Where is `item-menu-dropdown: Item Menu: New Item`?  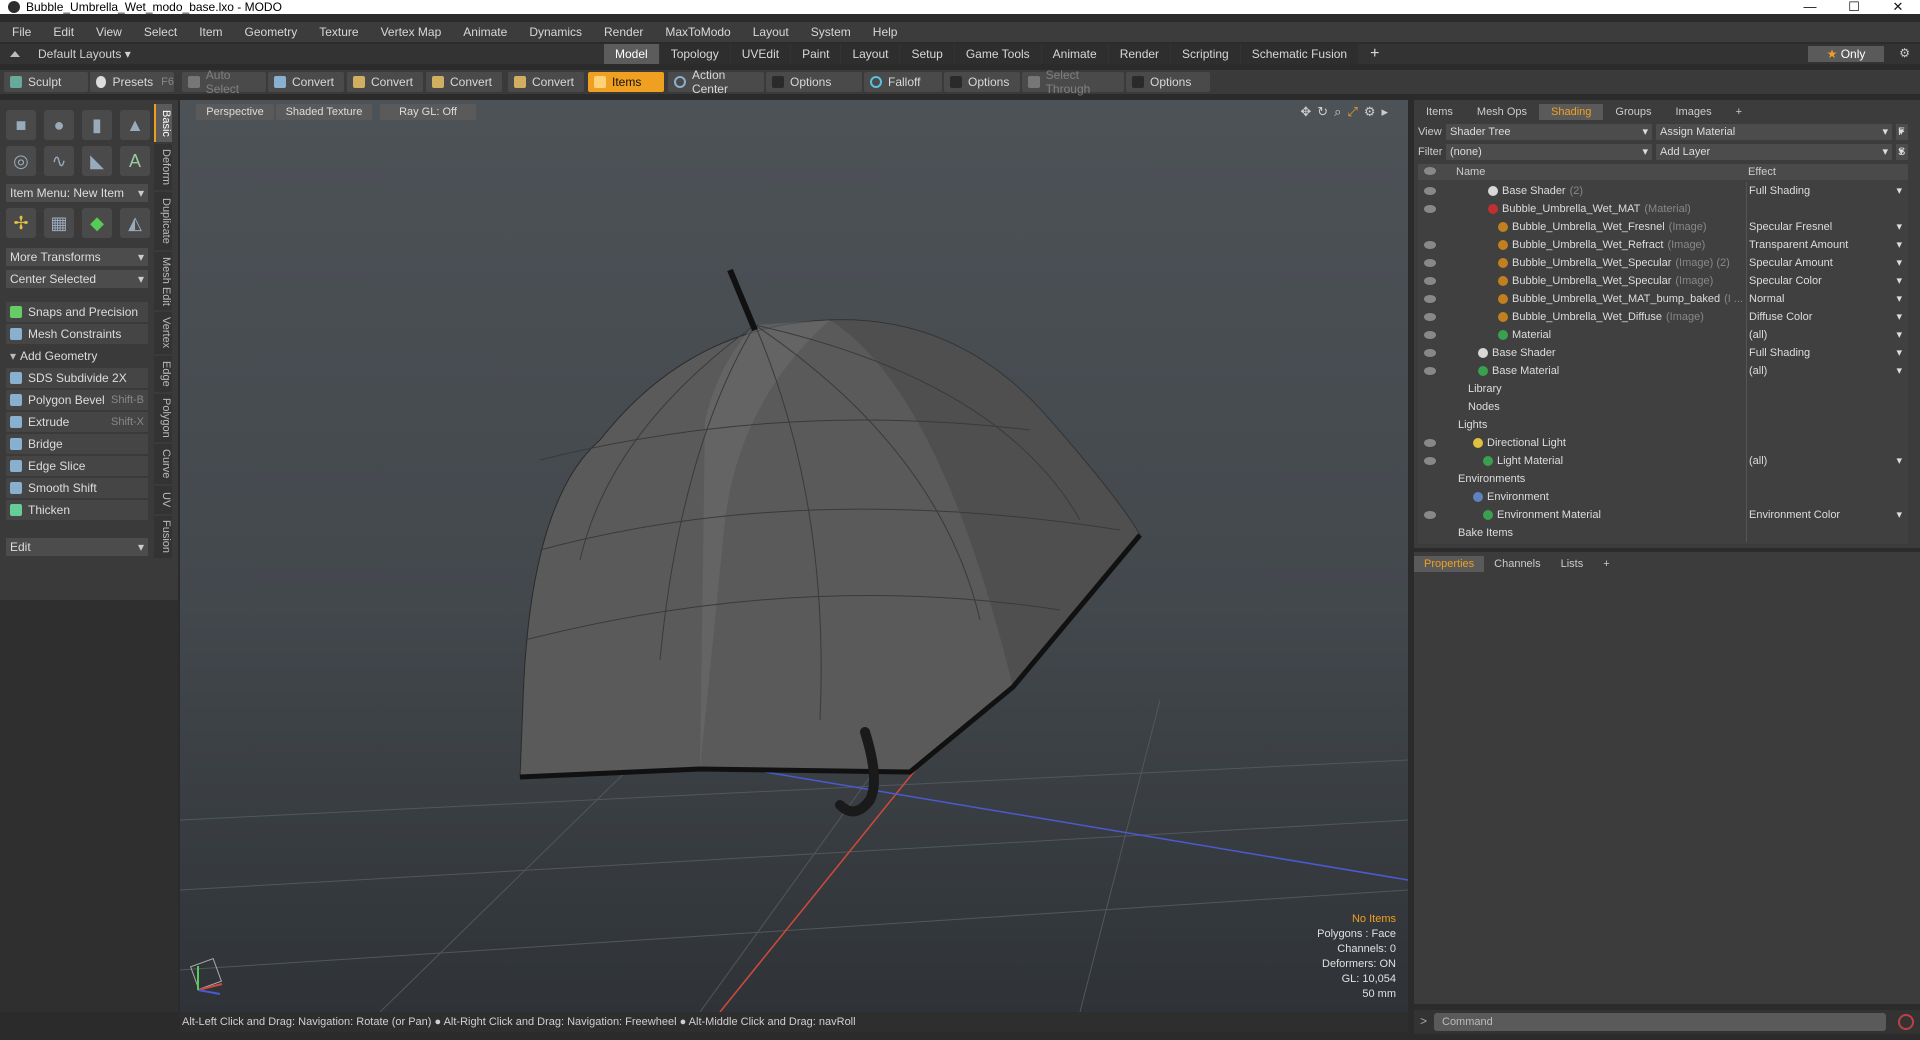
item-menu-dropdown: Item Menu: New Item is located at coordinates (77, 193).